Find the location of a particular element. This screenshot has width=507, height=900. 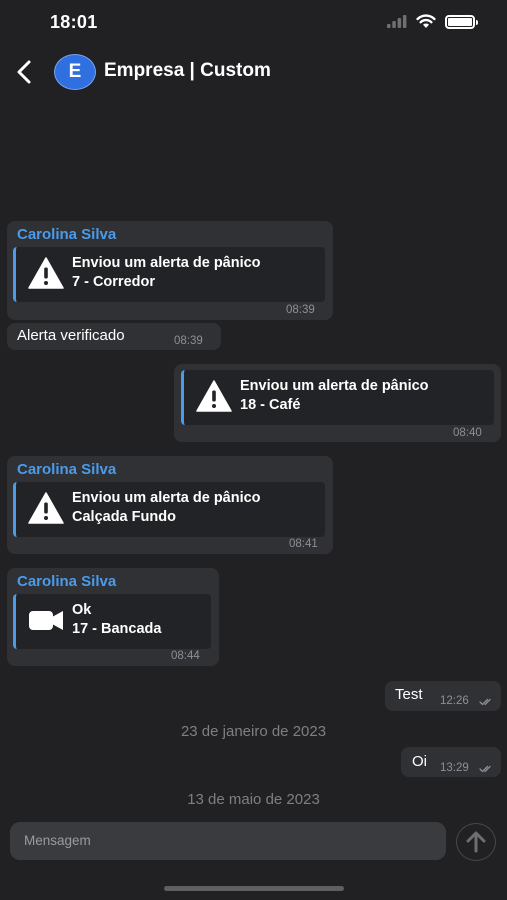

avatar: E is located at coordinates (75, 72).